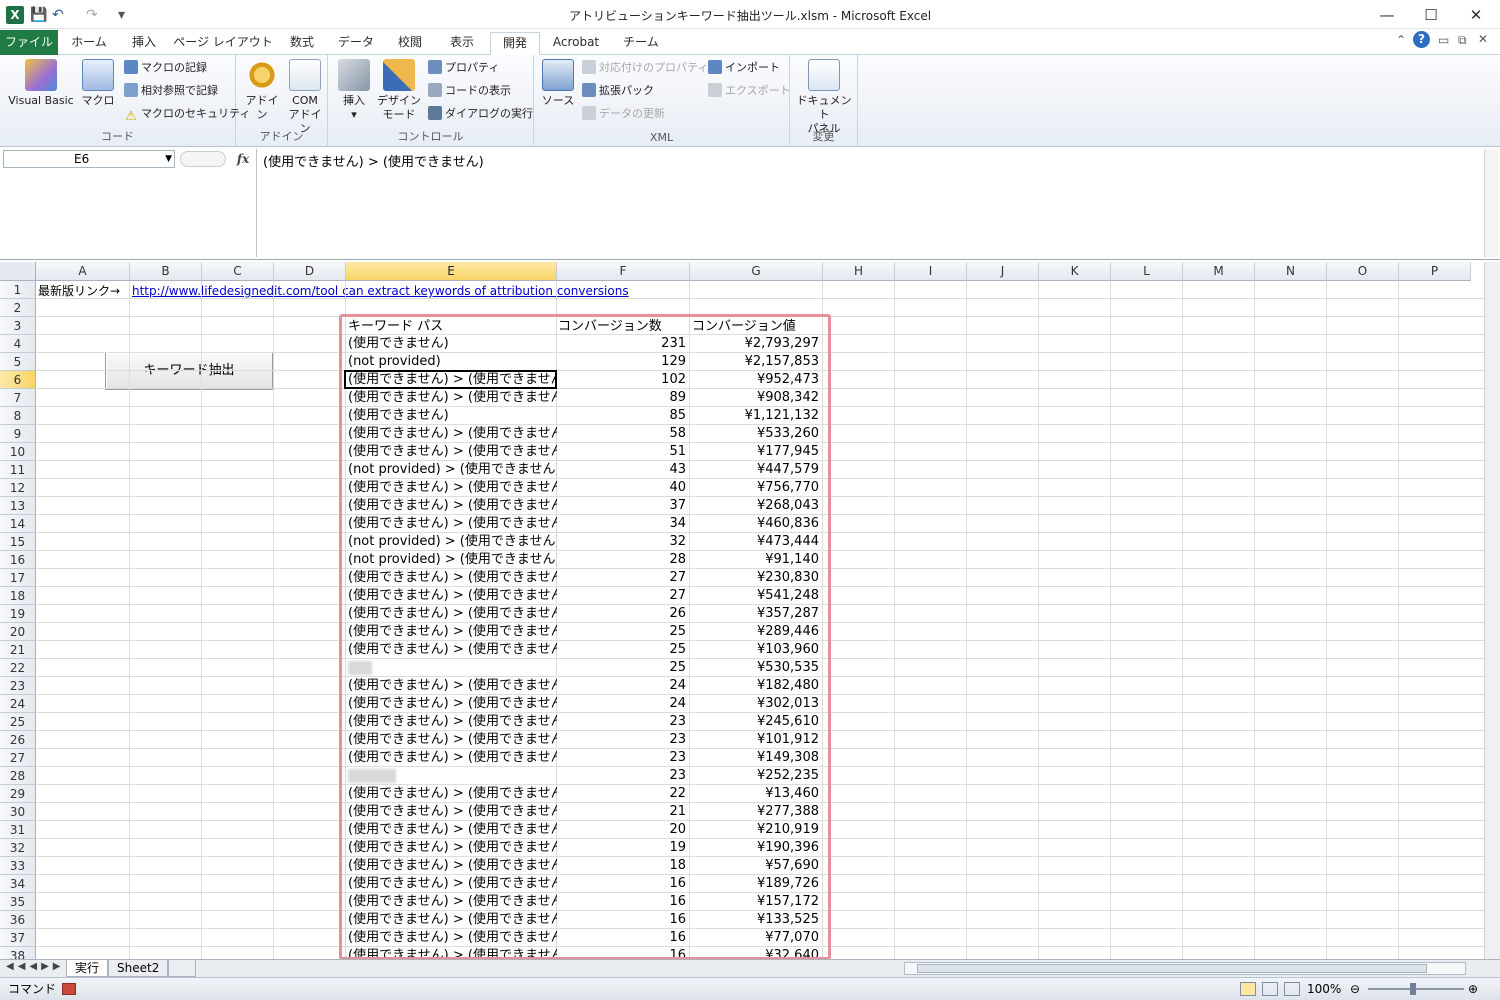 The image size is (1500, 1000). What do you see at coordinates (451, 271) in the screenshot?
I see `column-header-e: E` at bounding box center [451, 271].